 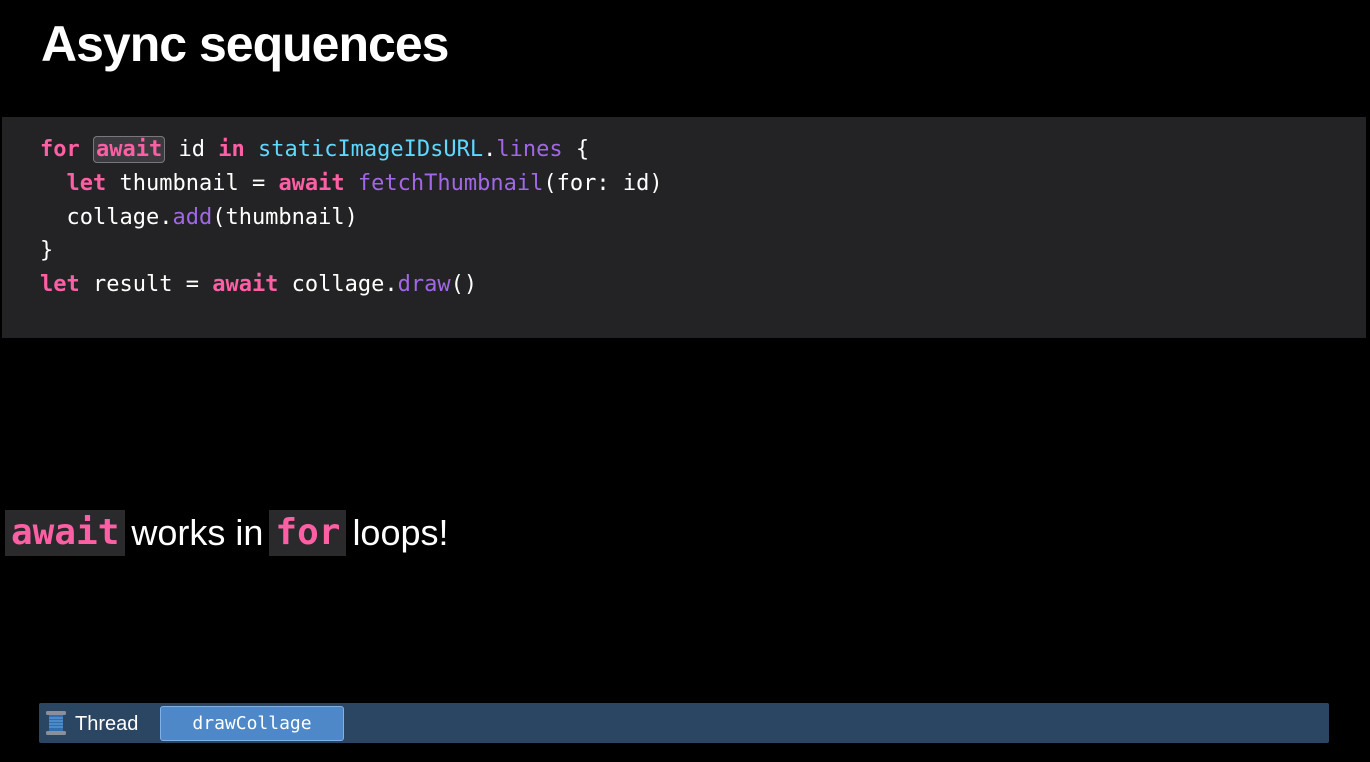 I want to click on code-line-4: }, so click(x=46, y=251).